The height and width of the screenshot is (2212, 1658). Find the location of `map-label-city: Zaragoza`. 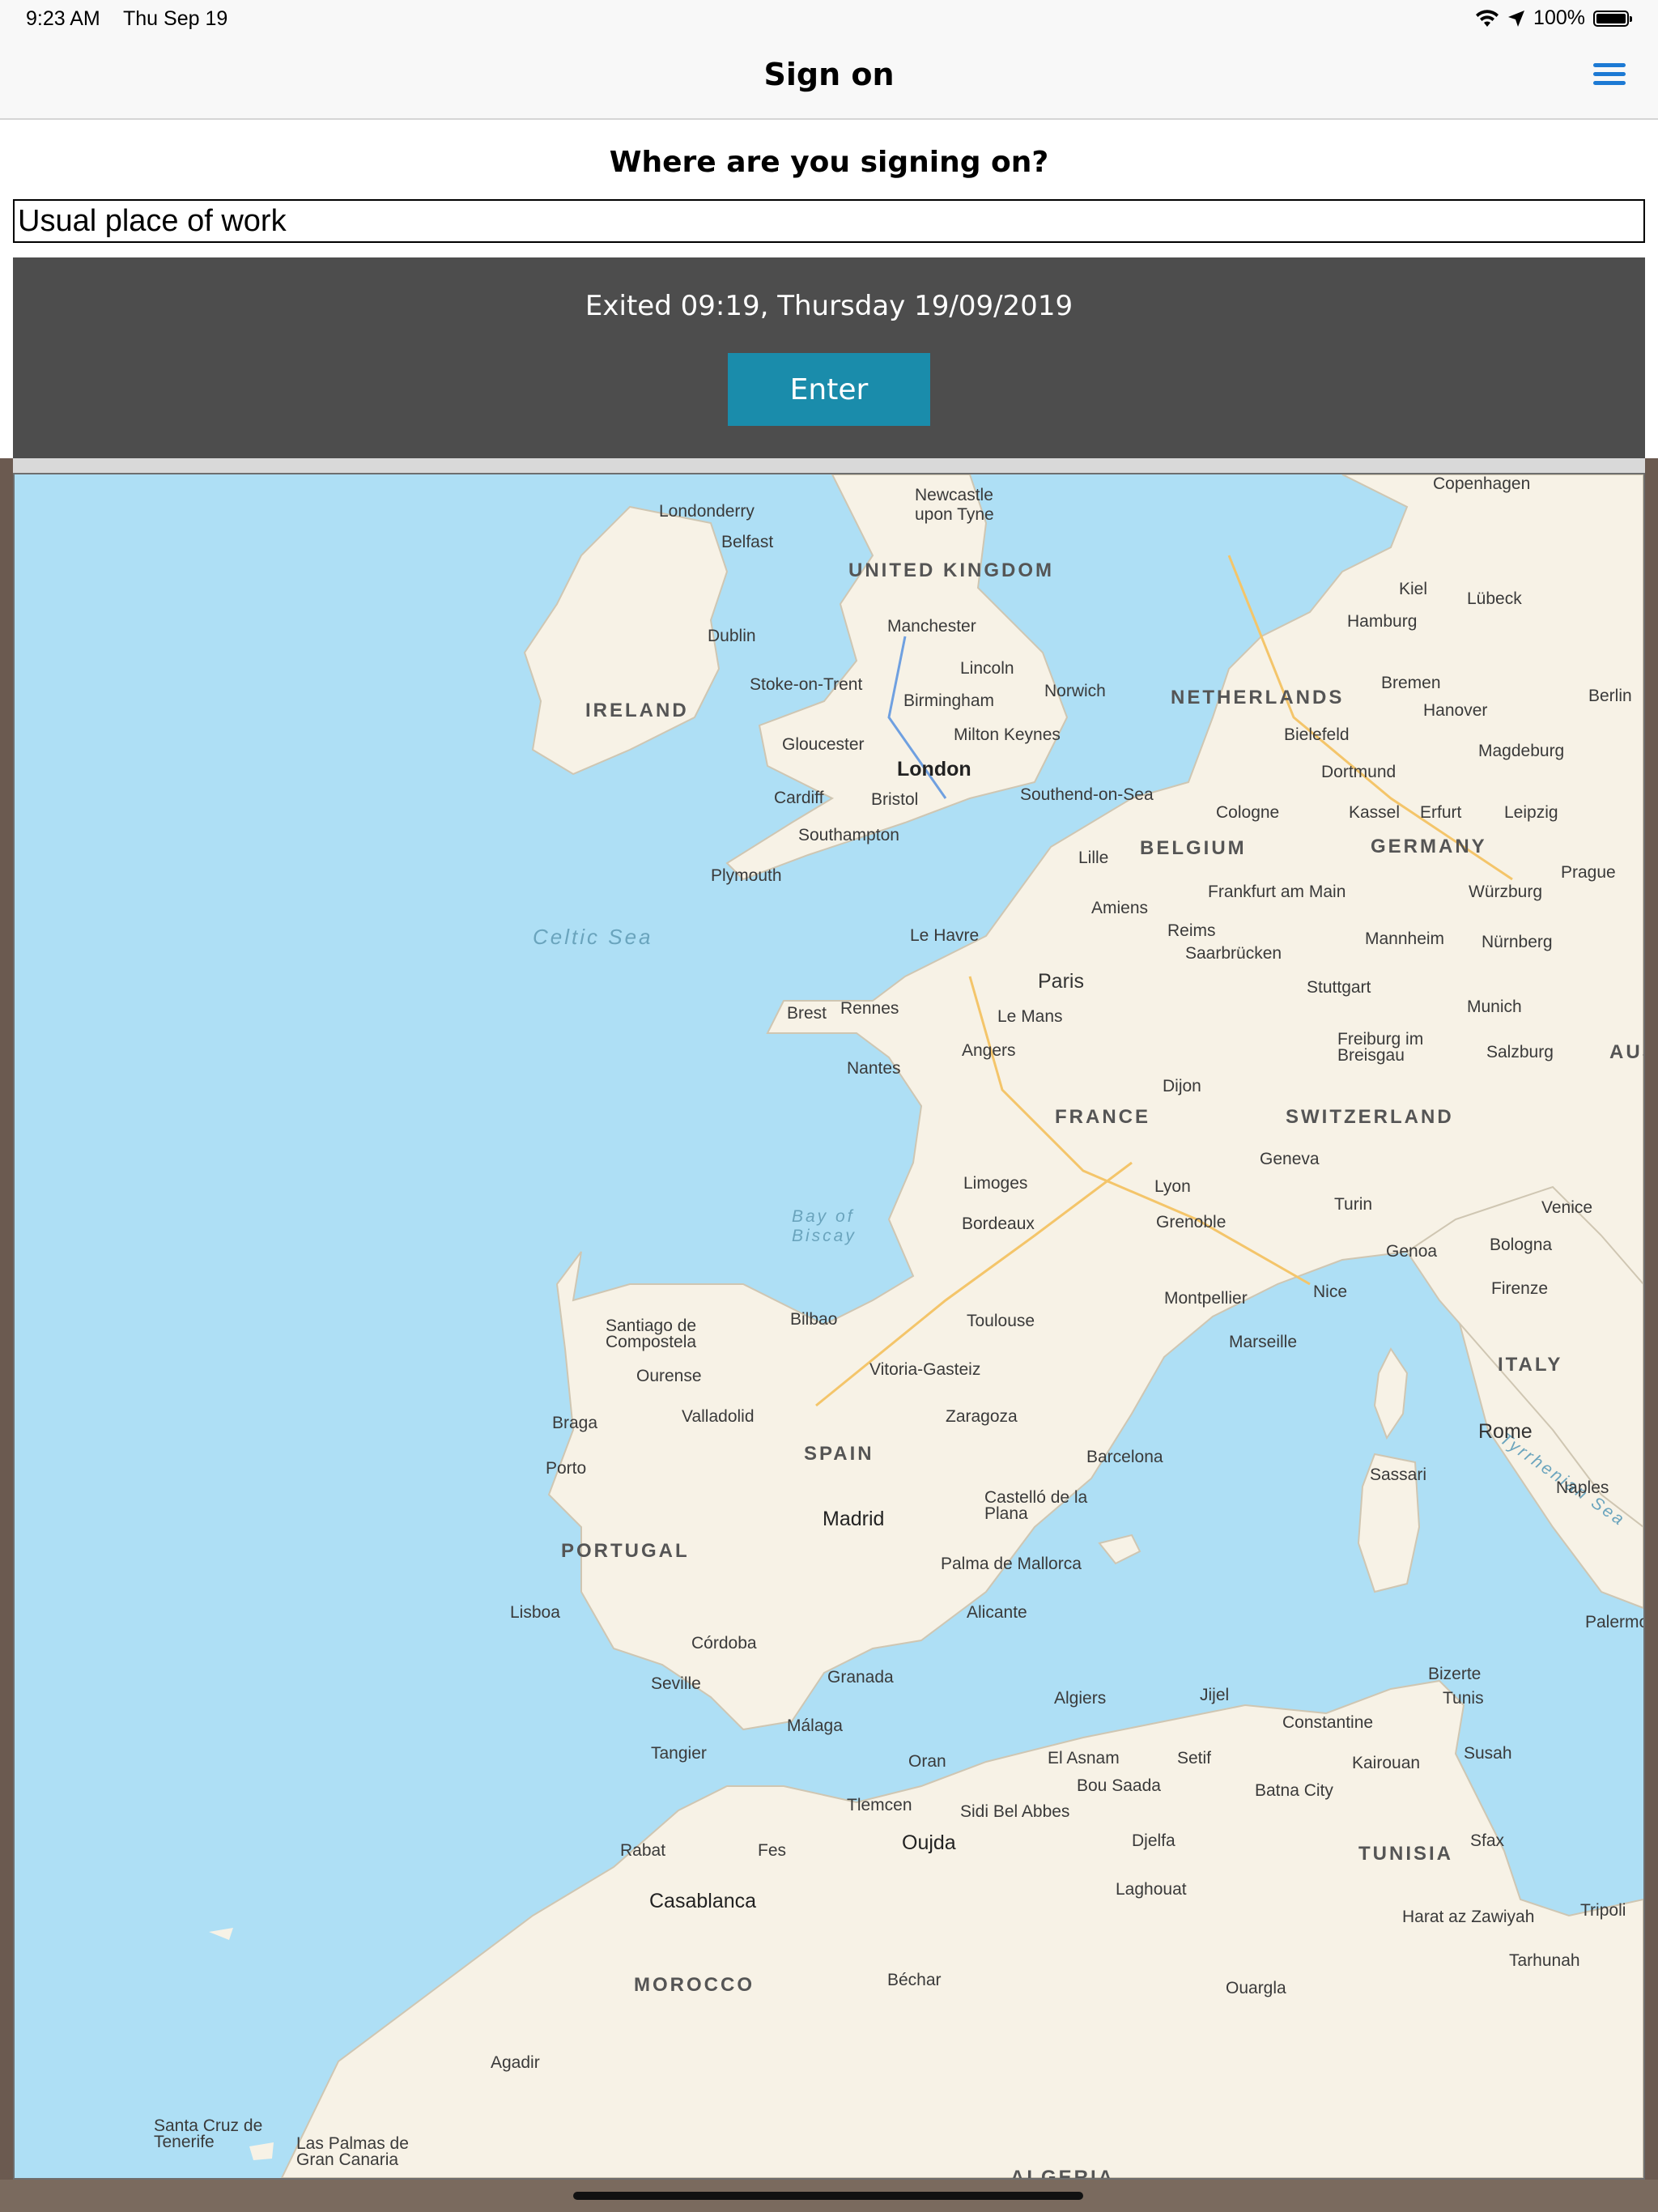

map-label-city: Zaragoza is located at coordinates (982, 1416).